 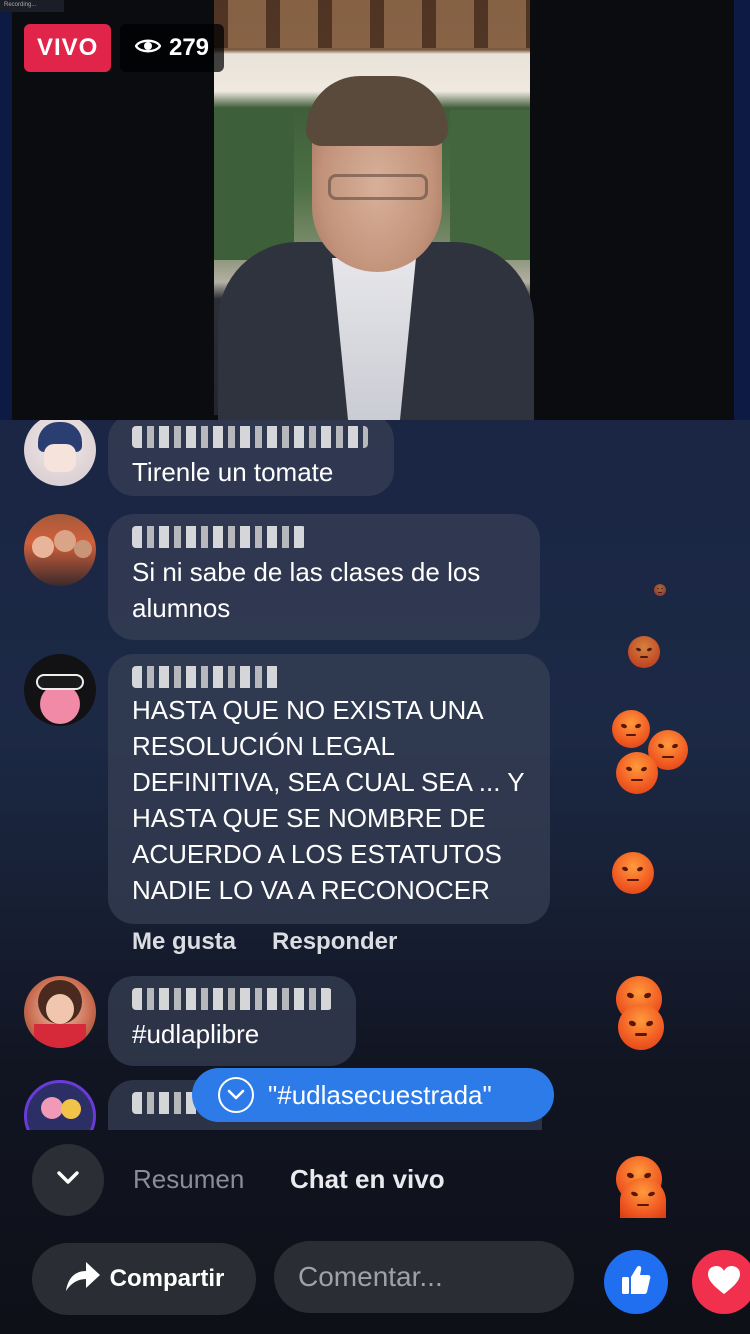 I want to click on share-label: Compartir, so click(x=167, y=1278).